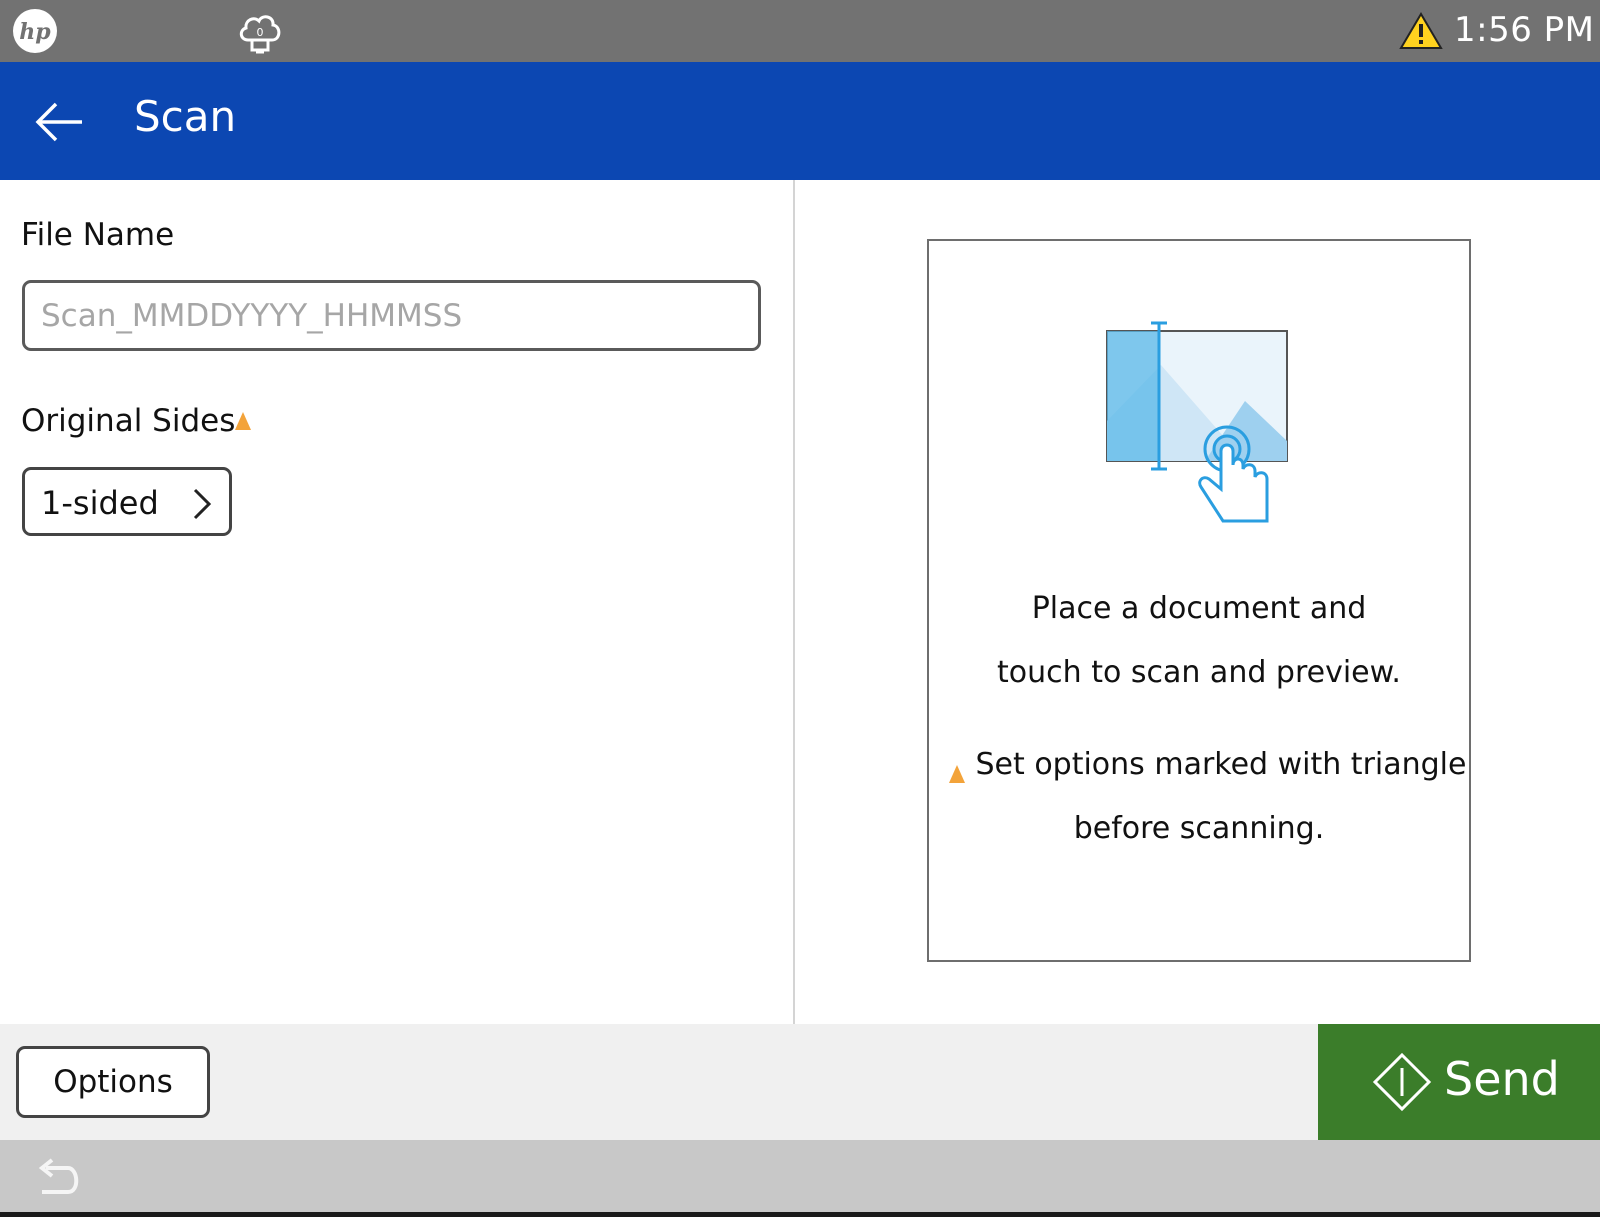  Describe the element at coordinates (113, 1082) in the screenshot. I see `options-button: Options` at that location.